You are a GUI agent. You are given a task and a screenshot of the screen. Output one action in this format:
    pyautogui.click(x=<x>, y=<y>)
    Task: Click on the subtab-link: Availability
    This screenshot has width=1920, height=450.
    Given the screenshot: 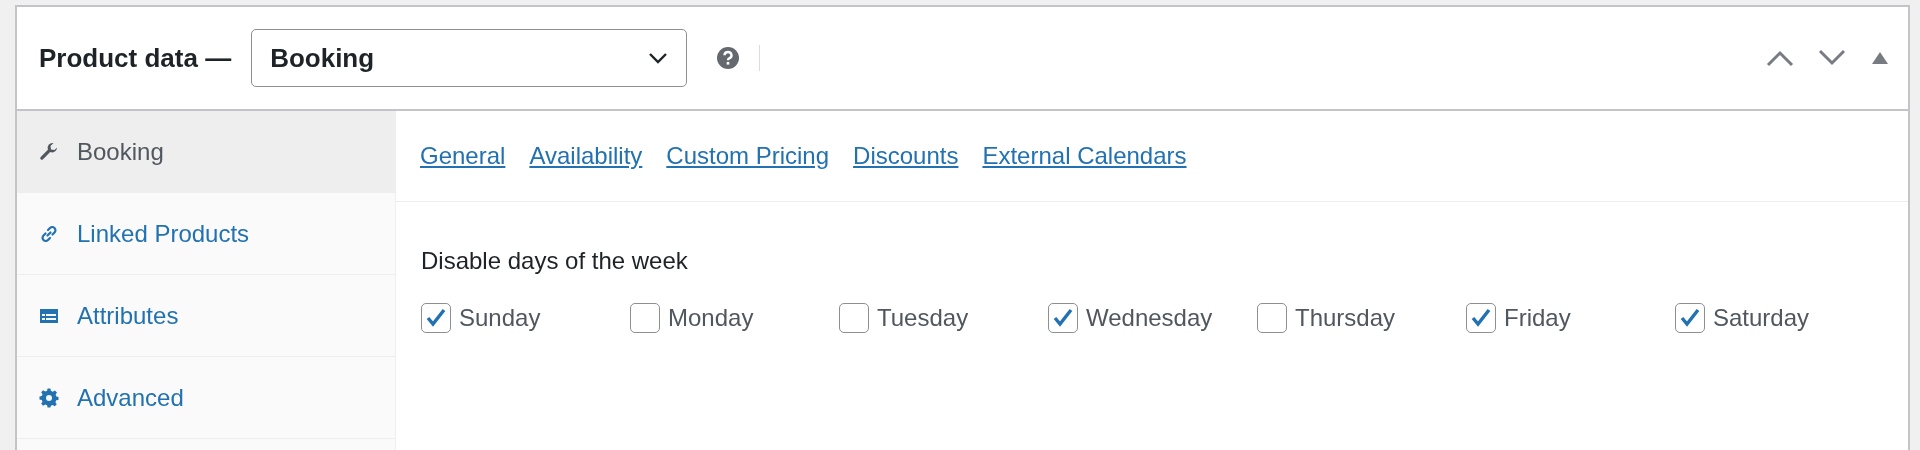 What is the action you would take?
    pyautogui.click(x=586, y=156)
    